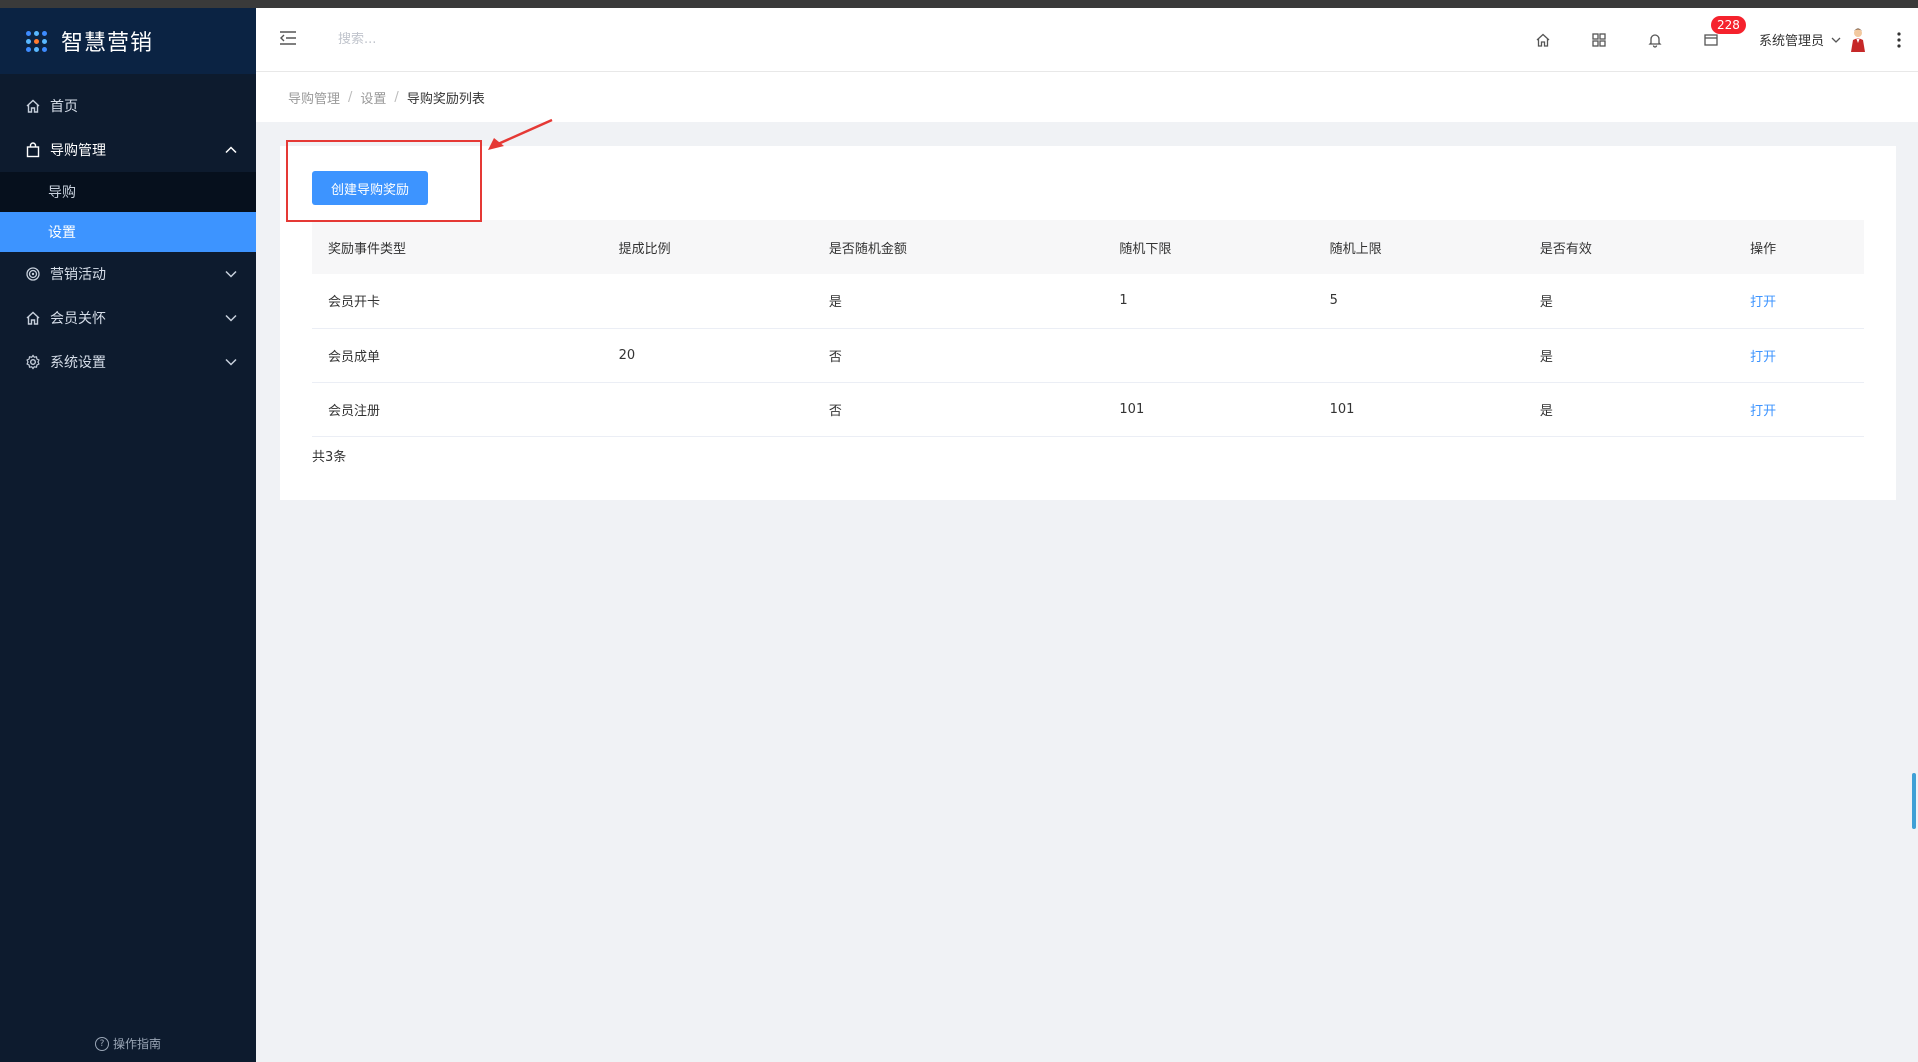 The height and width of the screenshot is (1062, 1918). What do you see at coordinates (33, 274) in the screenshot?
I see `target-icon` at bounding box center [33, 274].